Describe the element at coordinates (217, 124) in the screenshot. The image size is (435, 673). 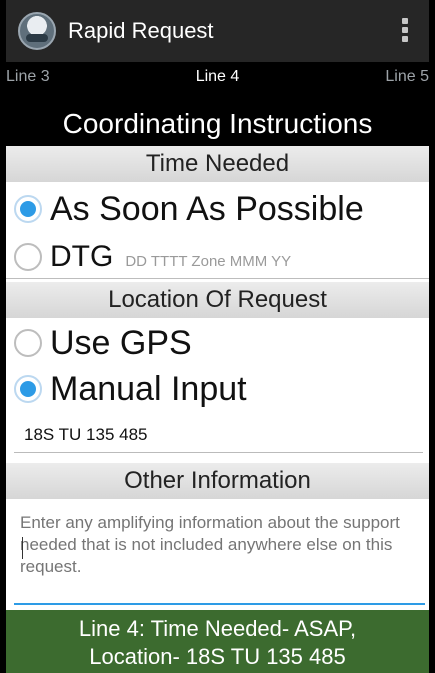
I see `page-title: Coordinating Instructions` at that location.